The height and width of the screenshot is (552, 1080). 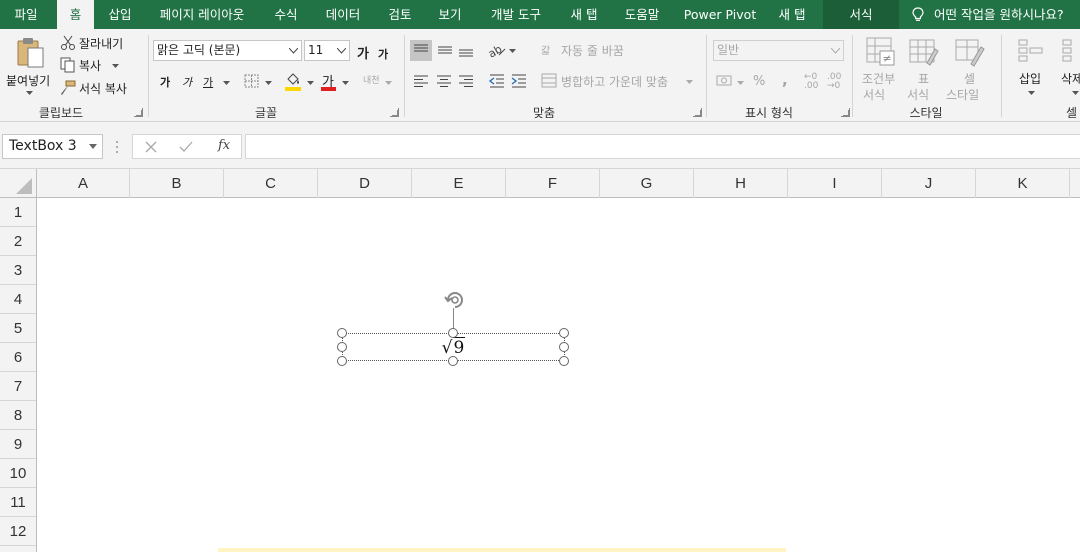 I want to click on underline-button: 가, so click(x=208, y=82).